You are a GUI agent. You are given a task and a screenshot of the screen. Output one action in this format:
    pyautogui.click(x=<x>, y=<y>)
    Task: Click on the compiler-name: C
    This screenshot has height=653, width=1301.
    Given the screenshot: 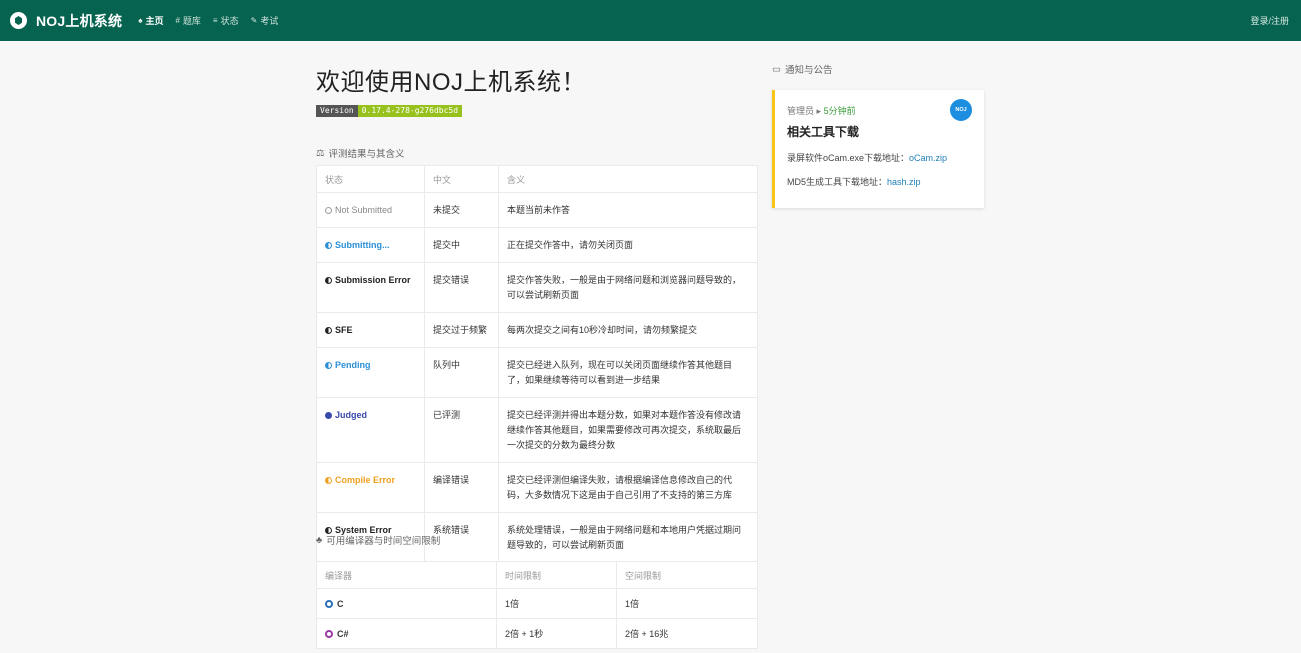 What is the action you would take?
    pyautogui.click(x=340, y=603)
    